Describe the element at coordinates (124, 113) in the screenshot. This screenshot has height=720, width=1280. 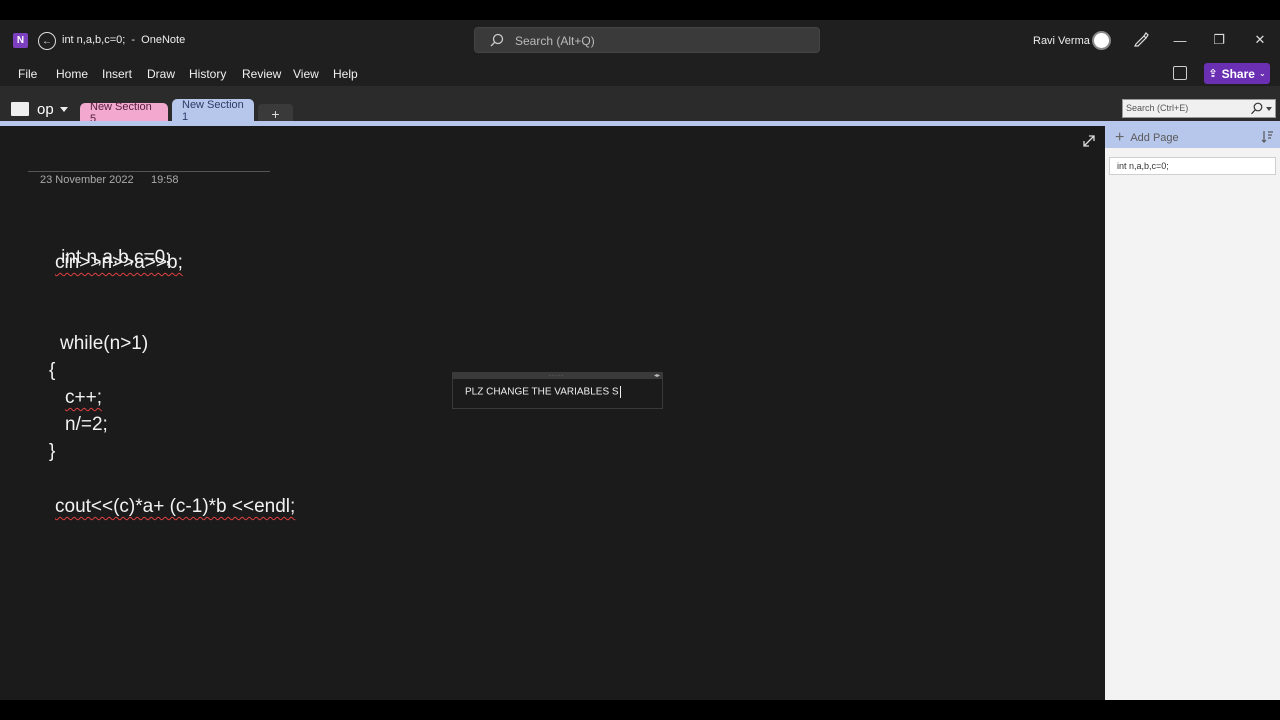
I see `tab-new-section-5: New Section 5` at that location.